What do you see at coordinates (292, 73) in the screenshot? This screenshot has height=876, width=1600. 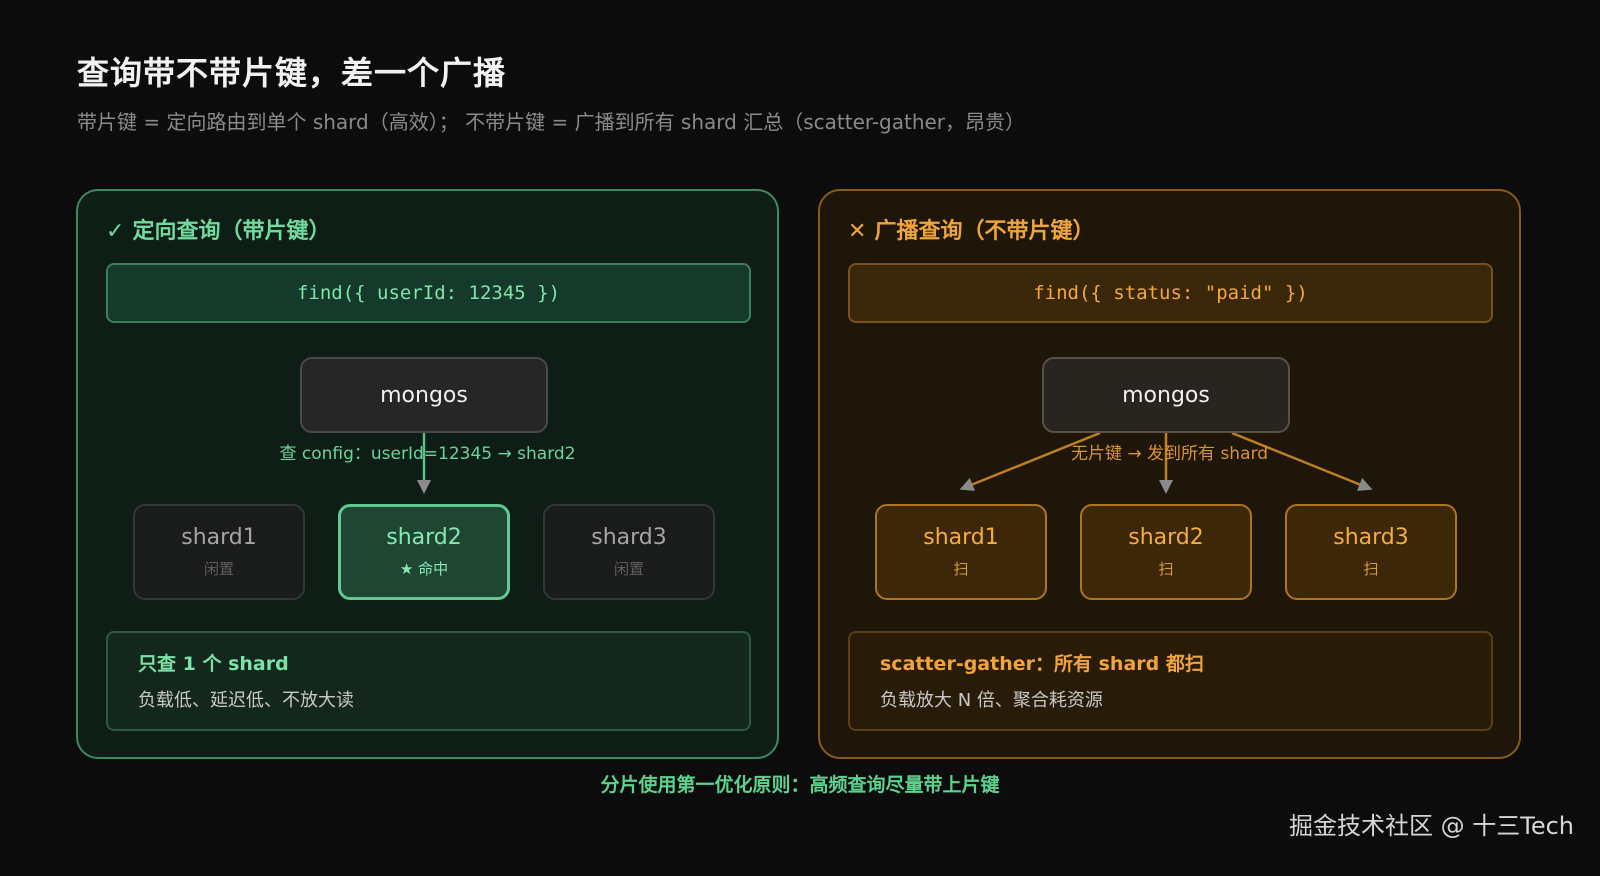 I see `page-title: 查询带不带片键，差一个广播` at bounding box center [292, 73].